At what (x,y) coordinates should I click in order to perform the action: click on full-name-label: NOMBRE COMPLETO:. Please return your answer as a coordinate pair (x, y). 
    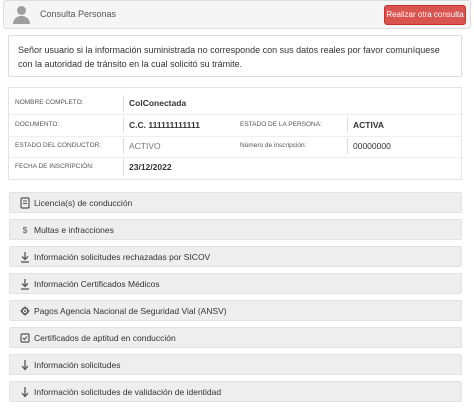
    Looking at the image, I should click on (49, 102).